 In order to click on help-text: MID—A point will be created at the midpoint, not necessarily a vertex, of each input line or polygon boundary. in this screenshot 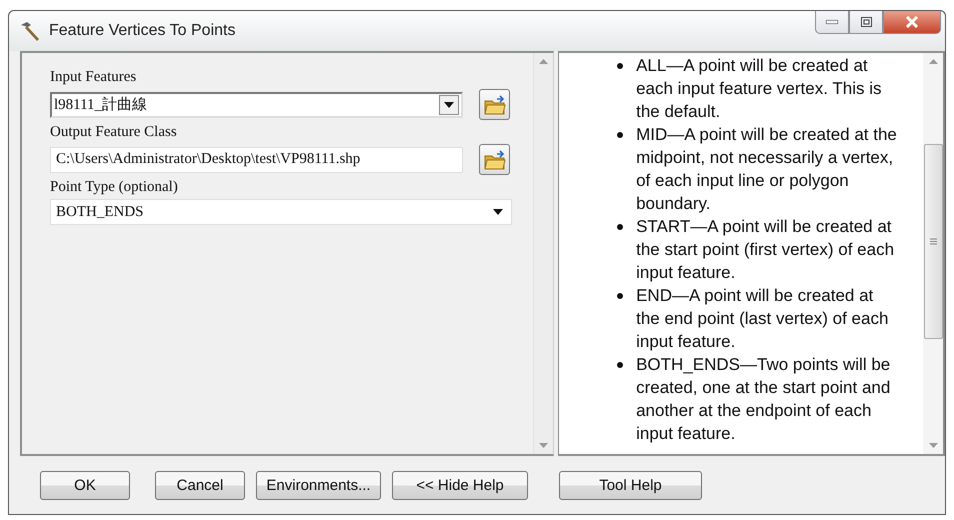, I will do `click(767, 169)`.